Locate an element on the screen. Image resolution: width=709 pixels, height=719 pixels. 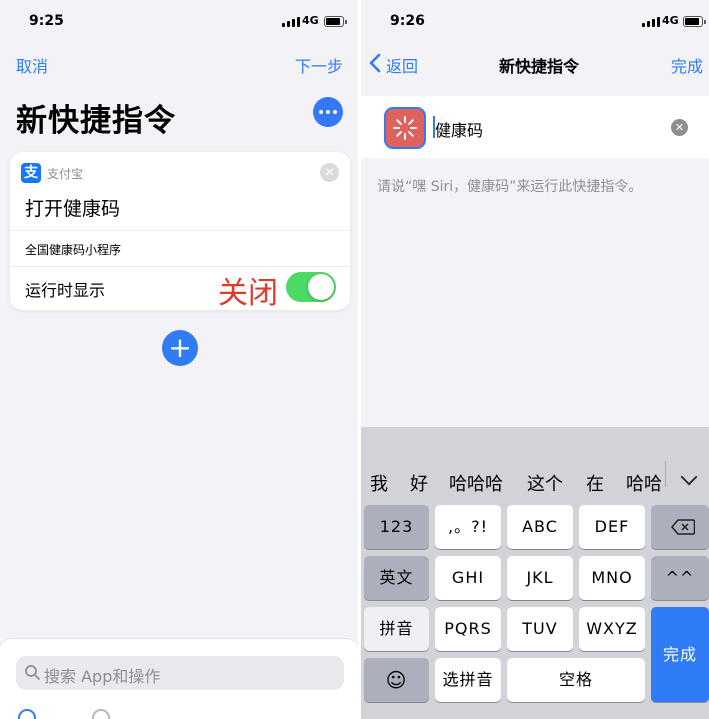
candidate-word: 哈哈 is located at coordinates (644, 483).